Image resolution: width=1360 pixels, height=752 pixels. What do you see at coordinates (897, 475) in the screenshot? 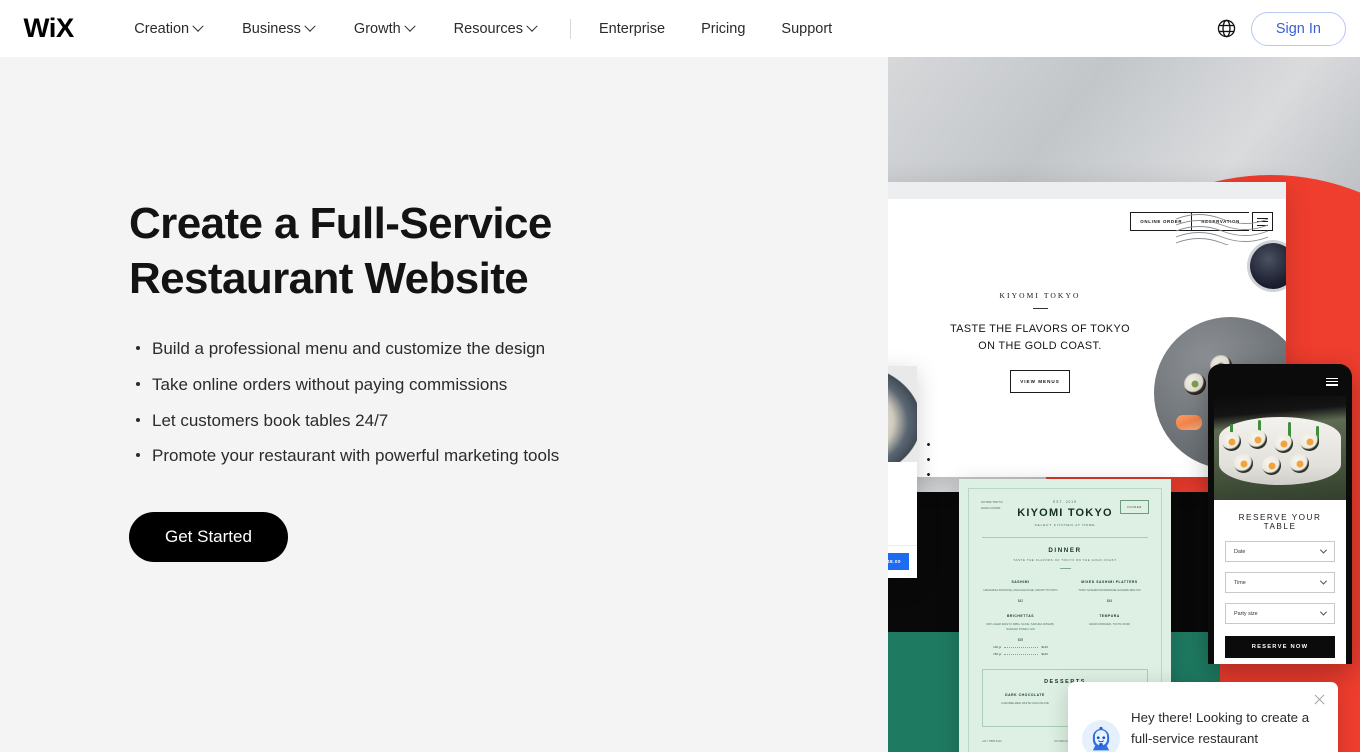
I see `dish-name: Beef Dim Sum` at bounding box center [897, 475].